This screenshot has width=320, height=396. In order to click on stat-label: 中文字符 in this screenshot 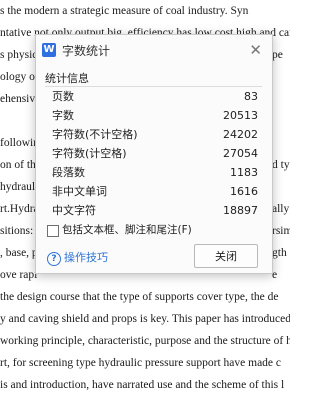, I will do `click(74, 210)`.